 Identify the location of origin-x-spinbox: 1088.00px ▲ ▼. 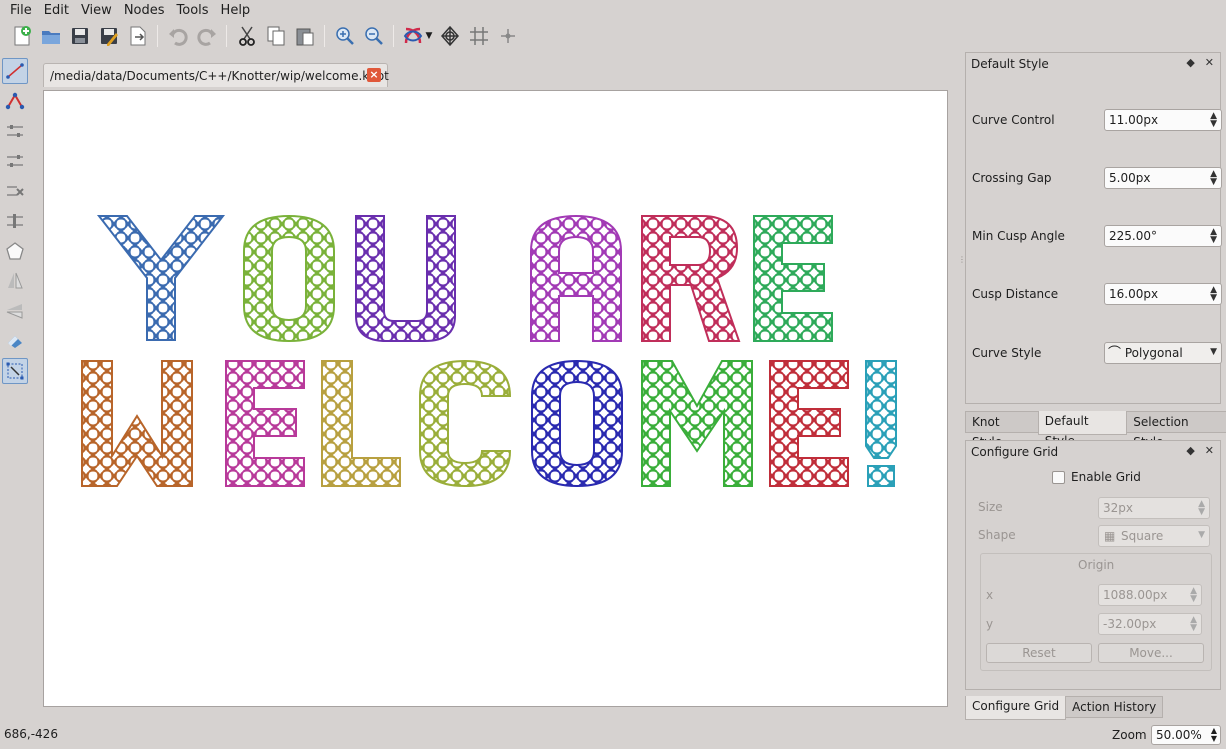
(1150, 595).